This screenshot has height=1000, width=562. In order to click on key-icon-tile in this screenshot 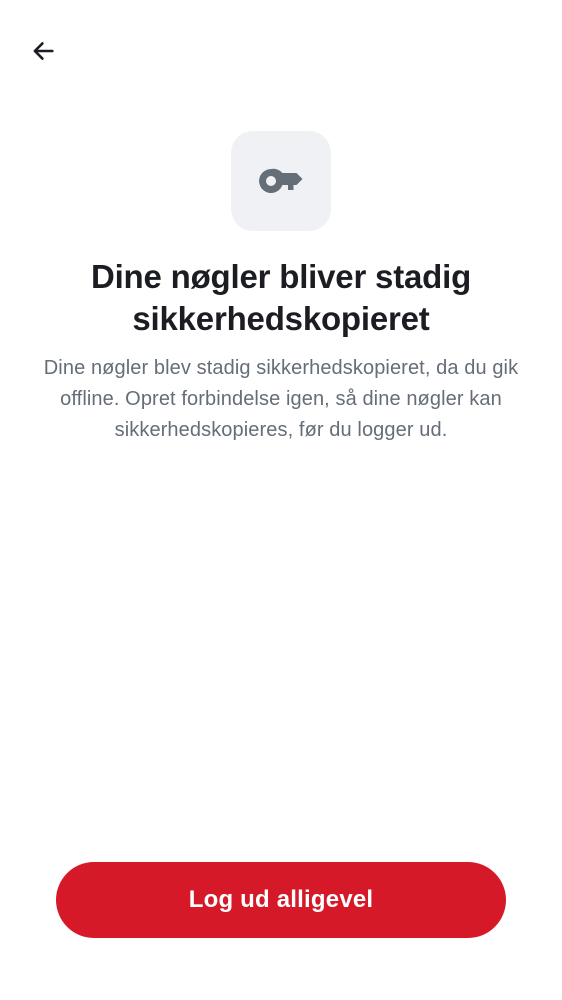, I will do `click(281, 181)`.